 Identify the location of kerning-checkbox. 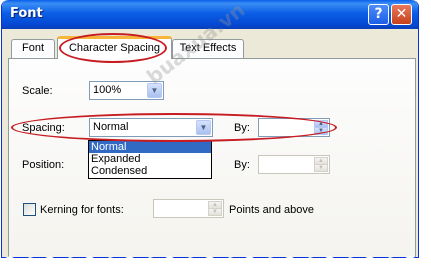
(29, 209).